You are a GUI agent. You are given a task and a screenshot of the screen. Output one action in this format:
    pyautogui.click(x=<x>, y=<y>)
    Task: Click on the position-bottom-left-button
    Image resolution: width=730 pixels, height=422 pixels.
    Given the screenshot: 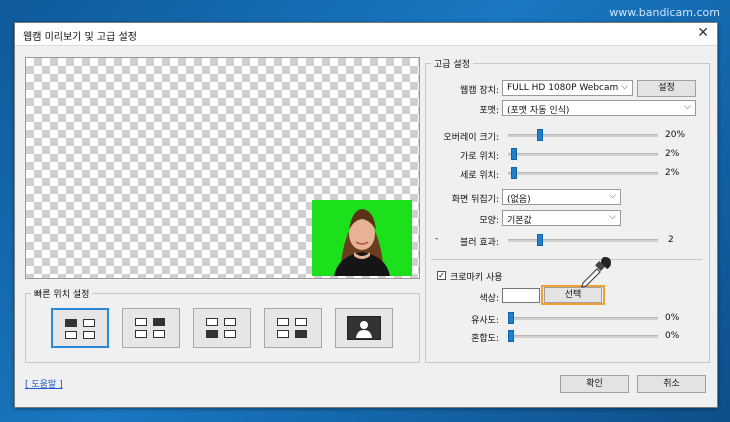 What is the action you would take?
    pyautogui.click(x=222, y=328)
    